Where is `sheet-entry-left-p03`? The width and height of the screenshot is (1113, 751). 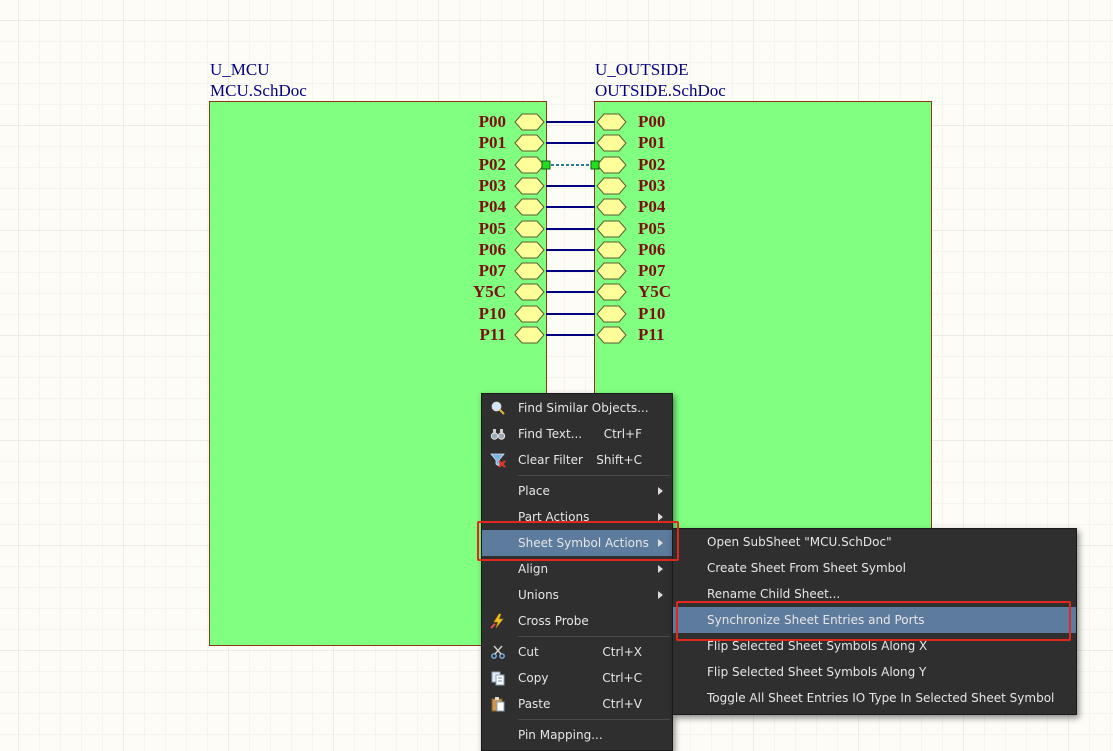 sheet-entry-left-p03 is located at coordinates (529, 186).